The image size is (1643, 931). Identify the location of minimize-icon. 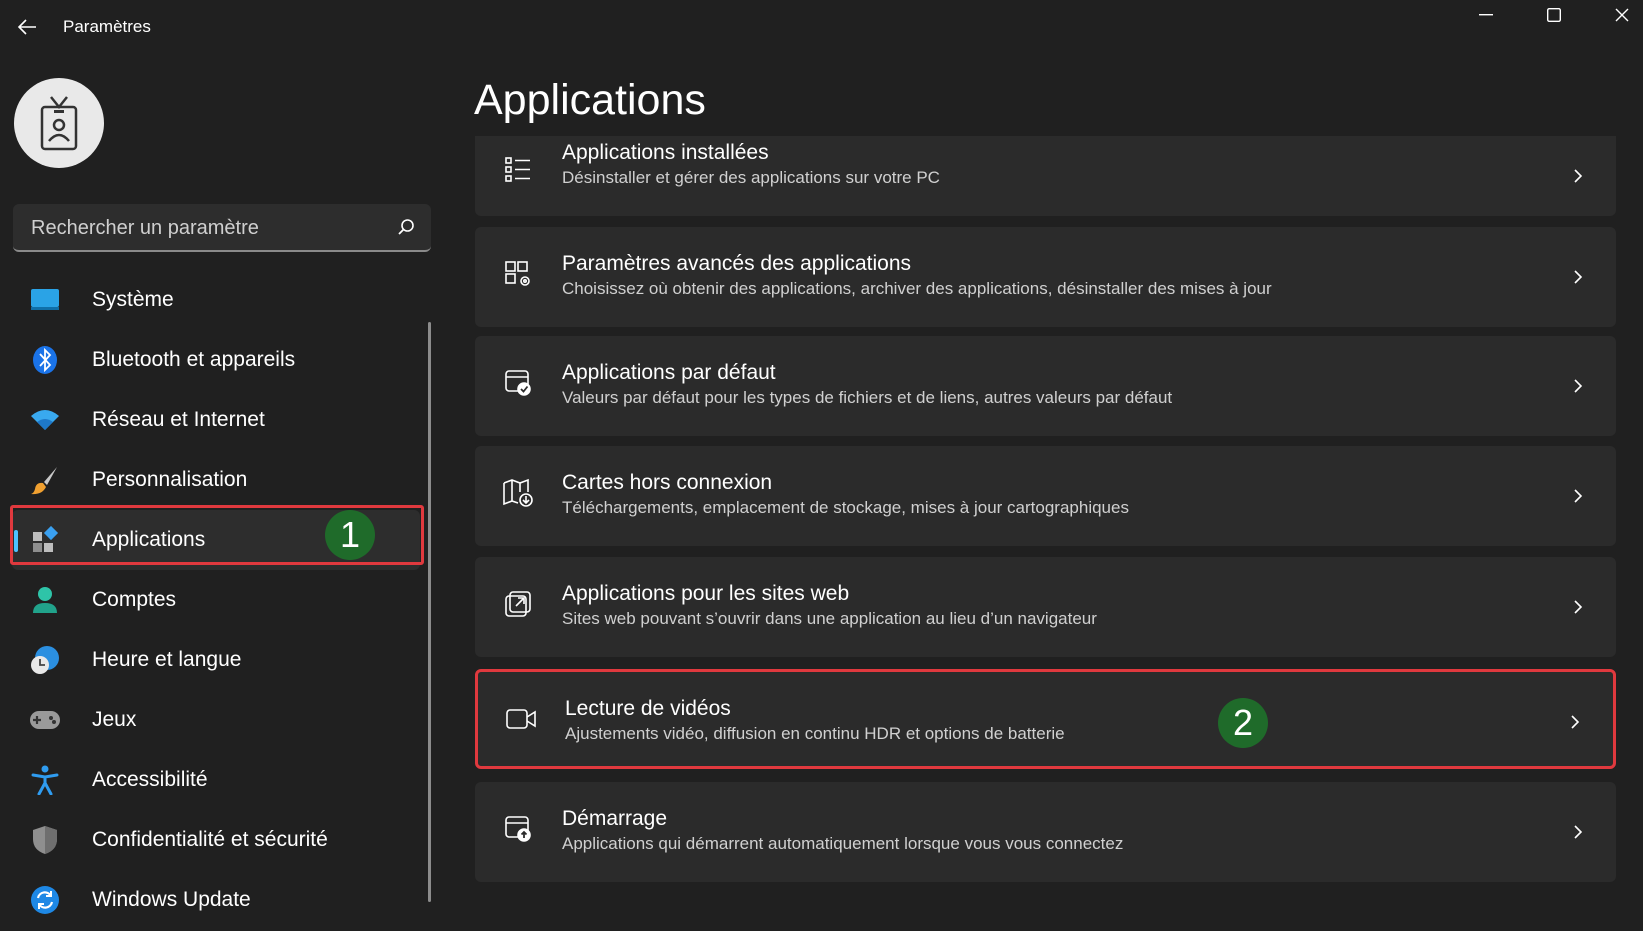
(1486, 15).